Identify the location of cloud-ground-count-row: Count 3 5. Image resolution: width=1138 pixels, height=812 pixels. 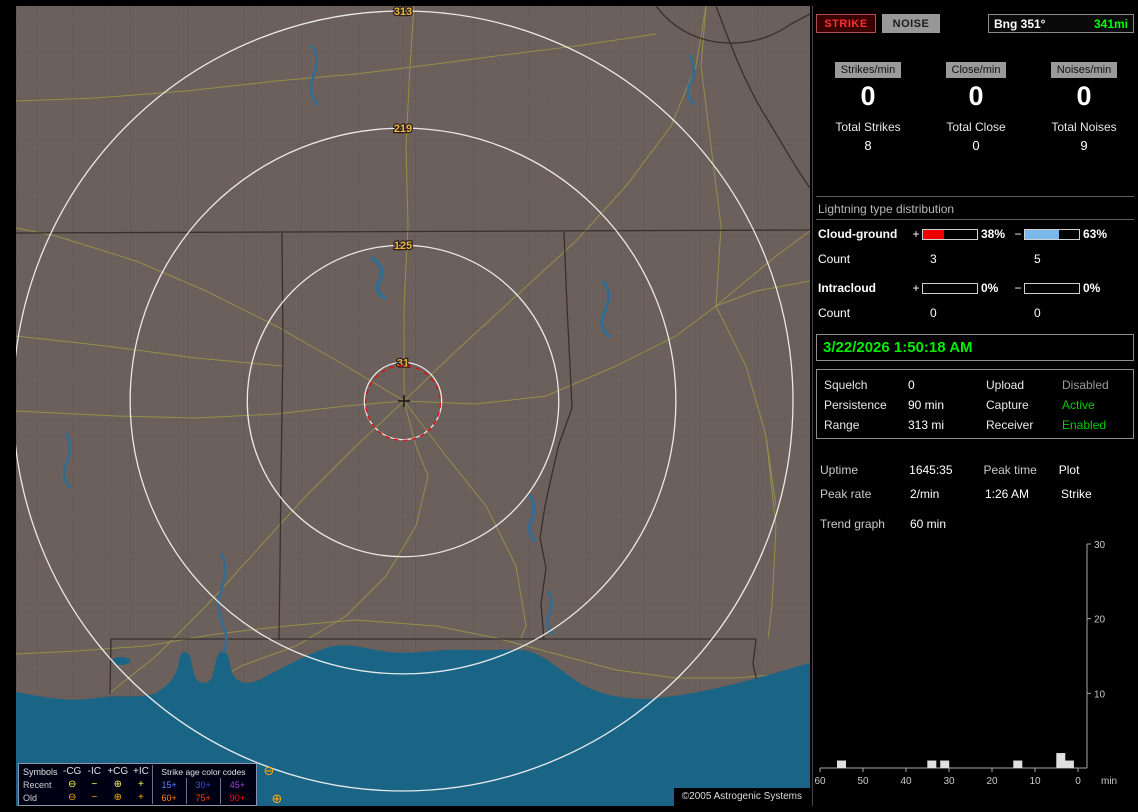
(976, 260).